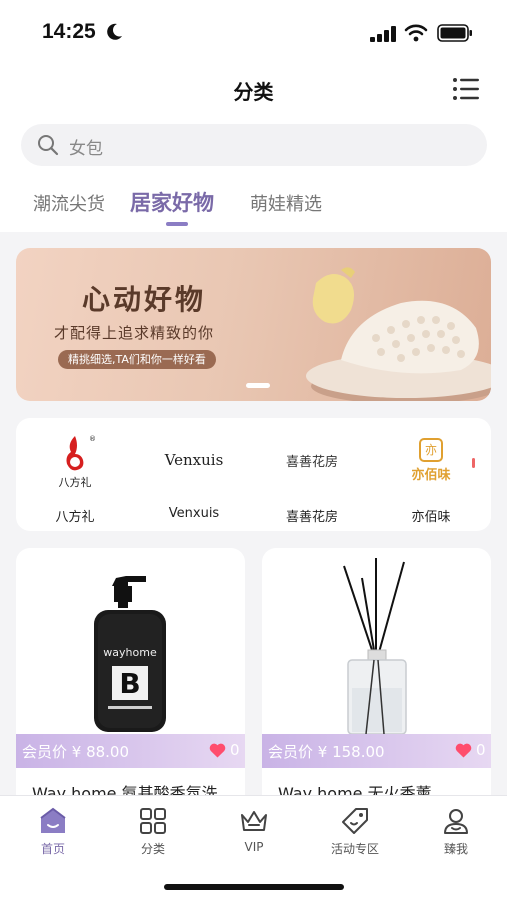 Image resolution: width=507 pixels, height=900 pixels. I want to click on nav-label: 分类, so click(152, 849).